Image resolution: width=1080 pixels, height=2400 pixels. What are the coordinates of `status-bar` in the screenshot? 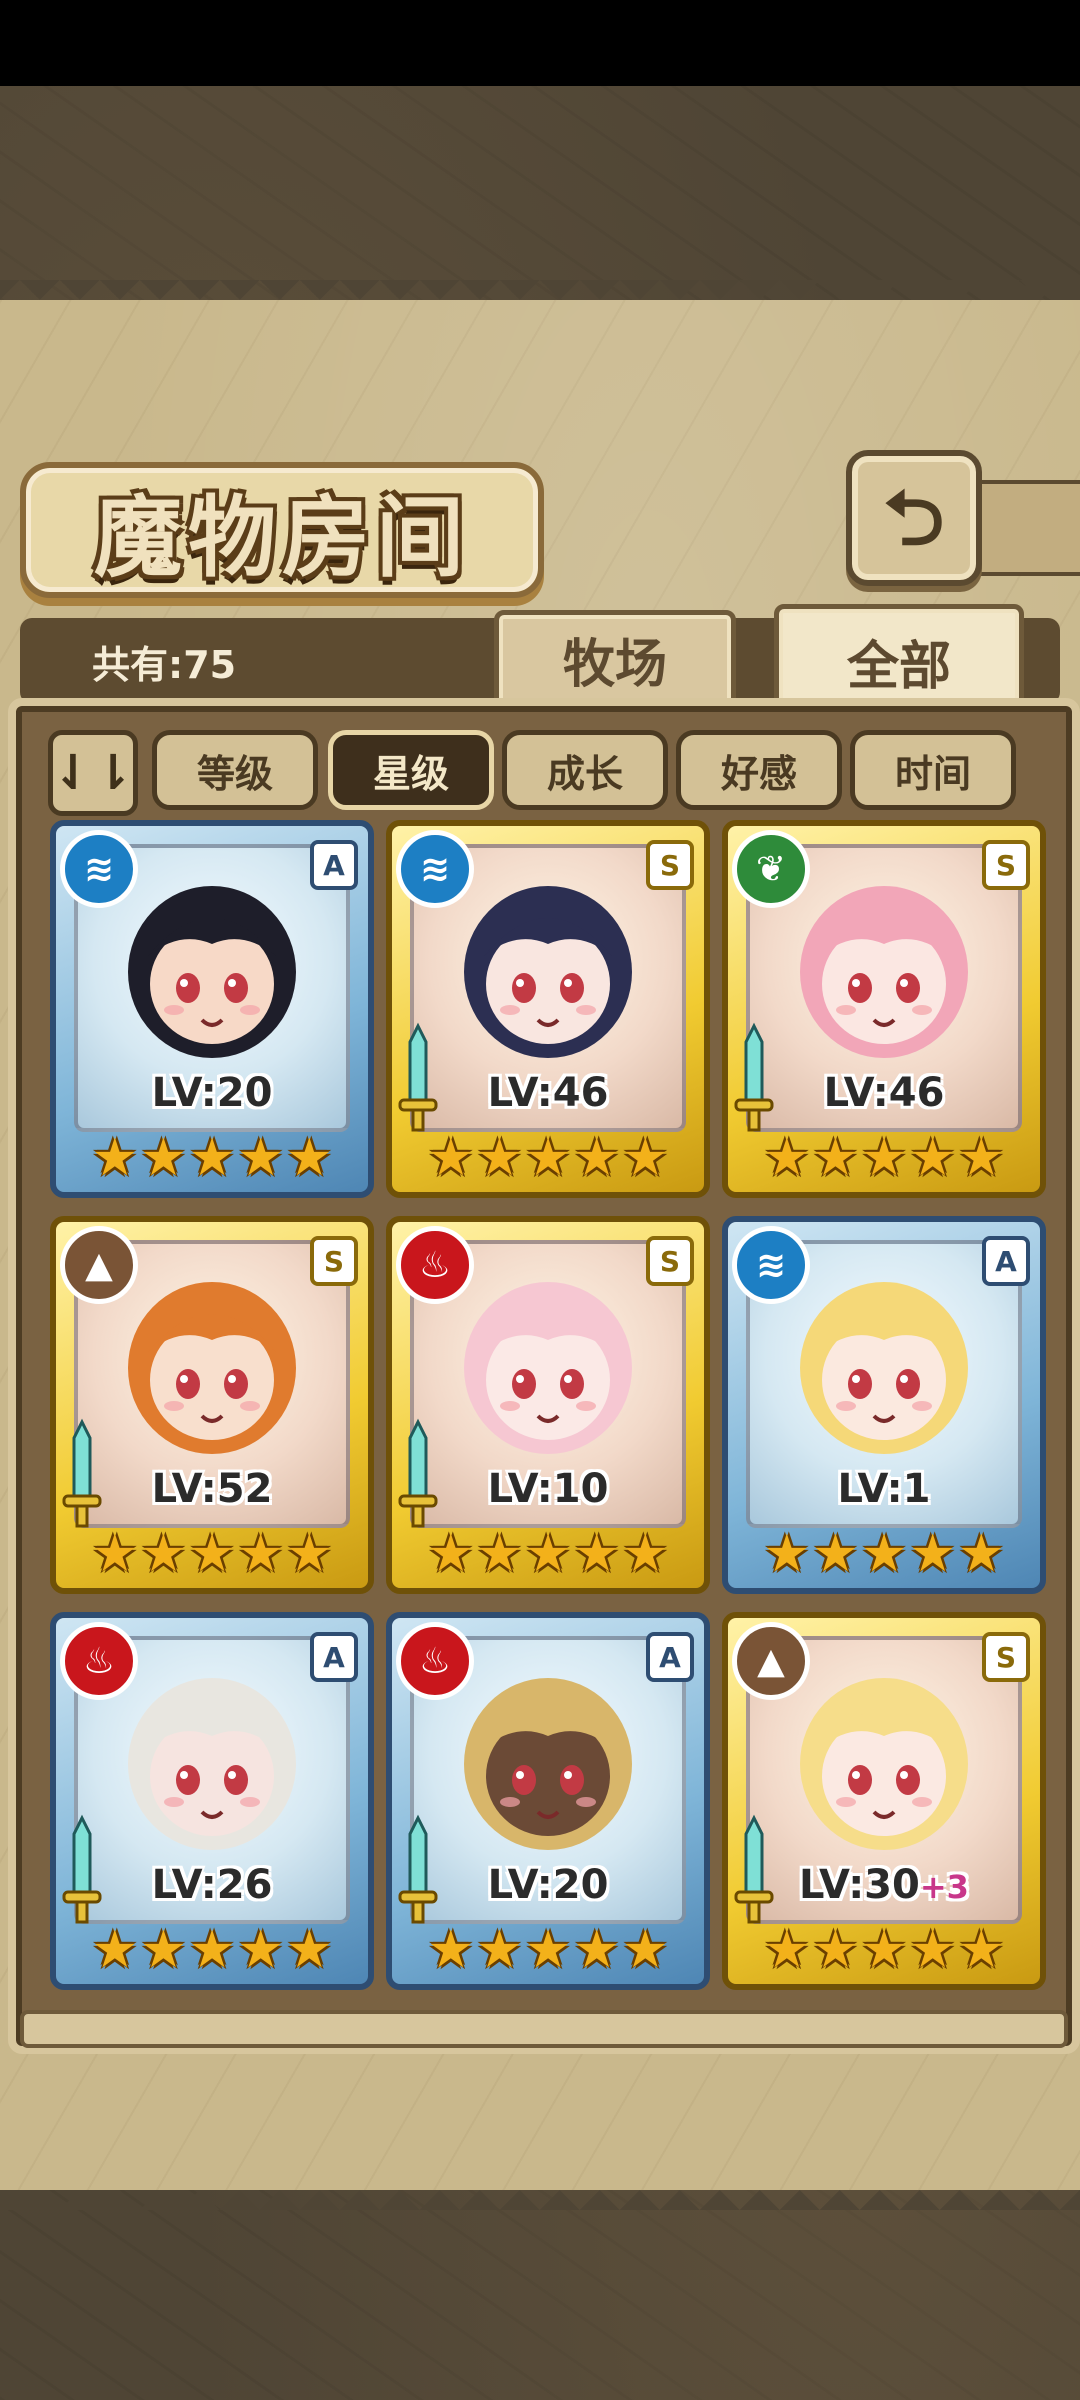 It's located at (540, 43).